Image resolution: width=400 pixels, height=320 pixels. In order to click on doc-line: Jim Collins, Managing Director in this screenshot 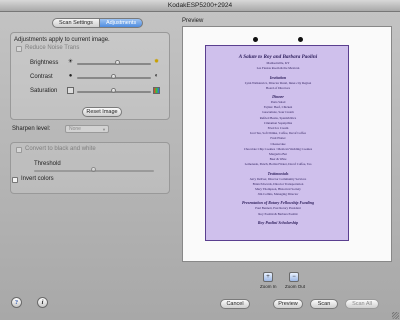, I will do `click(278, 194)`.